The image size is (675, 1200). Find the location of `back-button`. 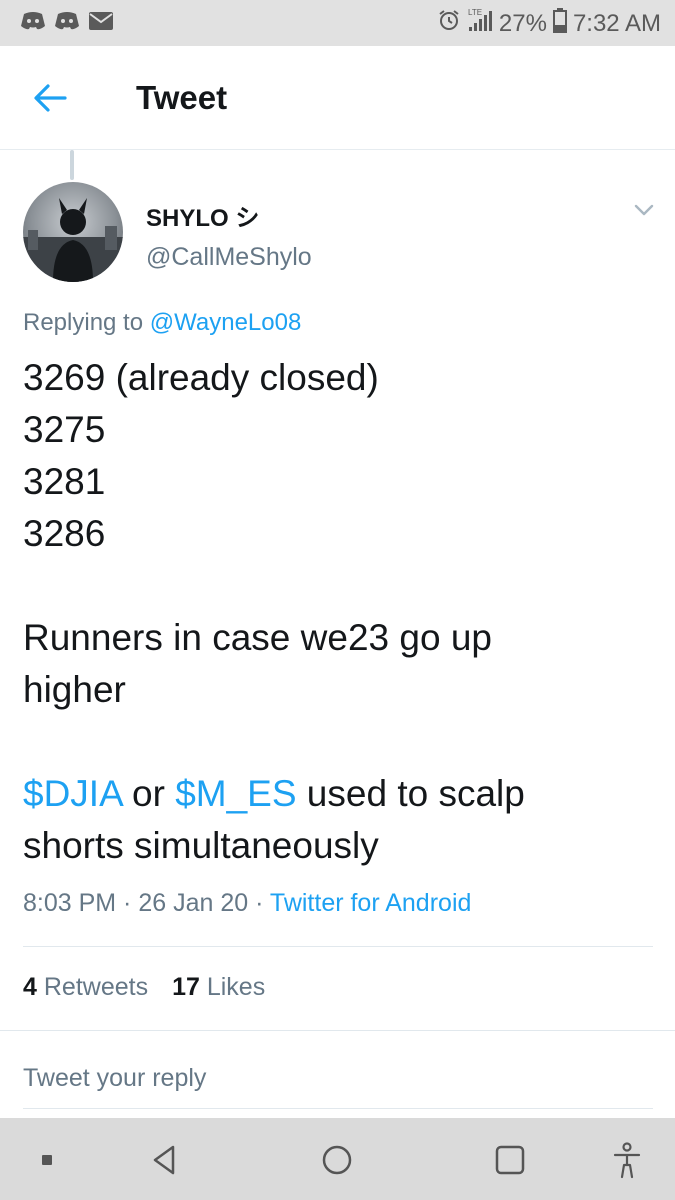

back-button is located at coordinates (50, 98).